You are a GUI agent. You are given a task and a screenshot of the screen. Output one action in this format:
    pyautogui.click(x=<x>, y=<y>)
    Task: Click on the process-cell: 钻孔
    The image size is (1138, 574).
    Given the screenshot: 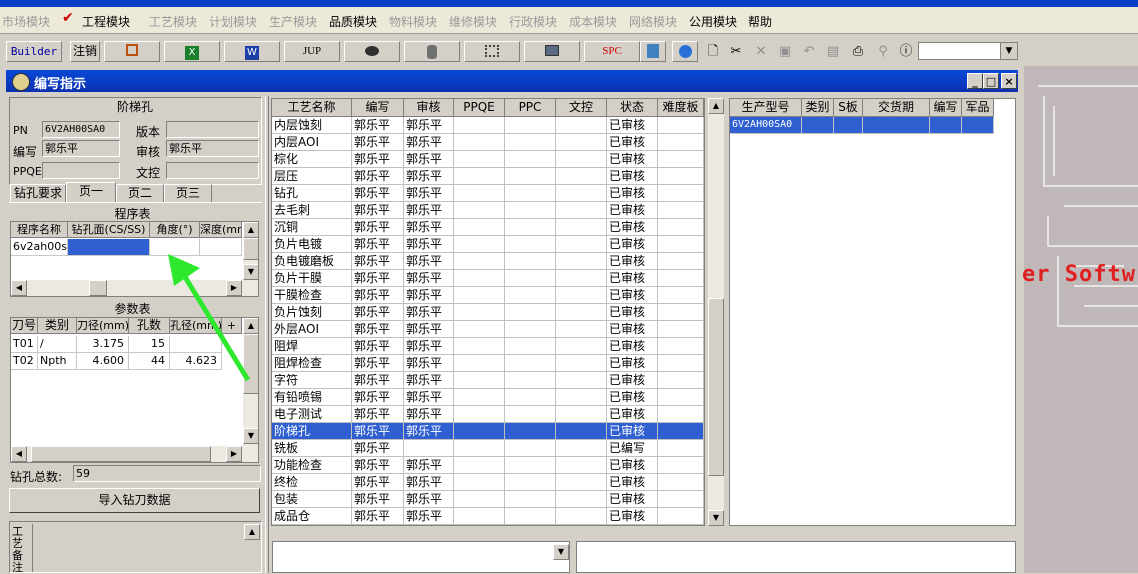 What is the action you would take?
    pyautogui.click(x=312, y=193)
    